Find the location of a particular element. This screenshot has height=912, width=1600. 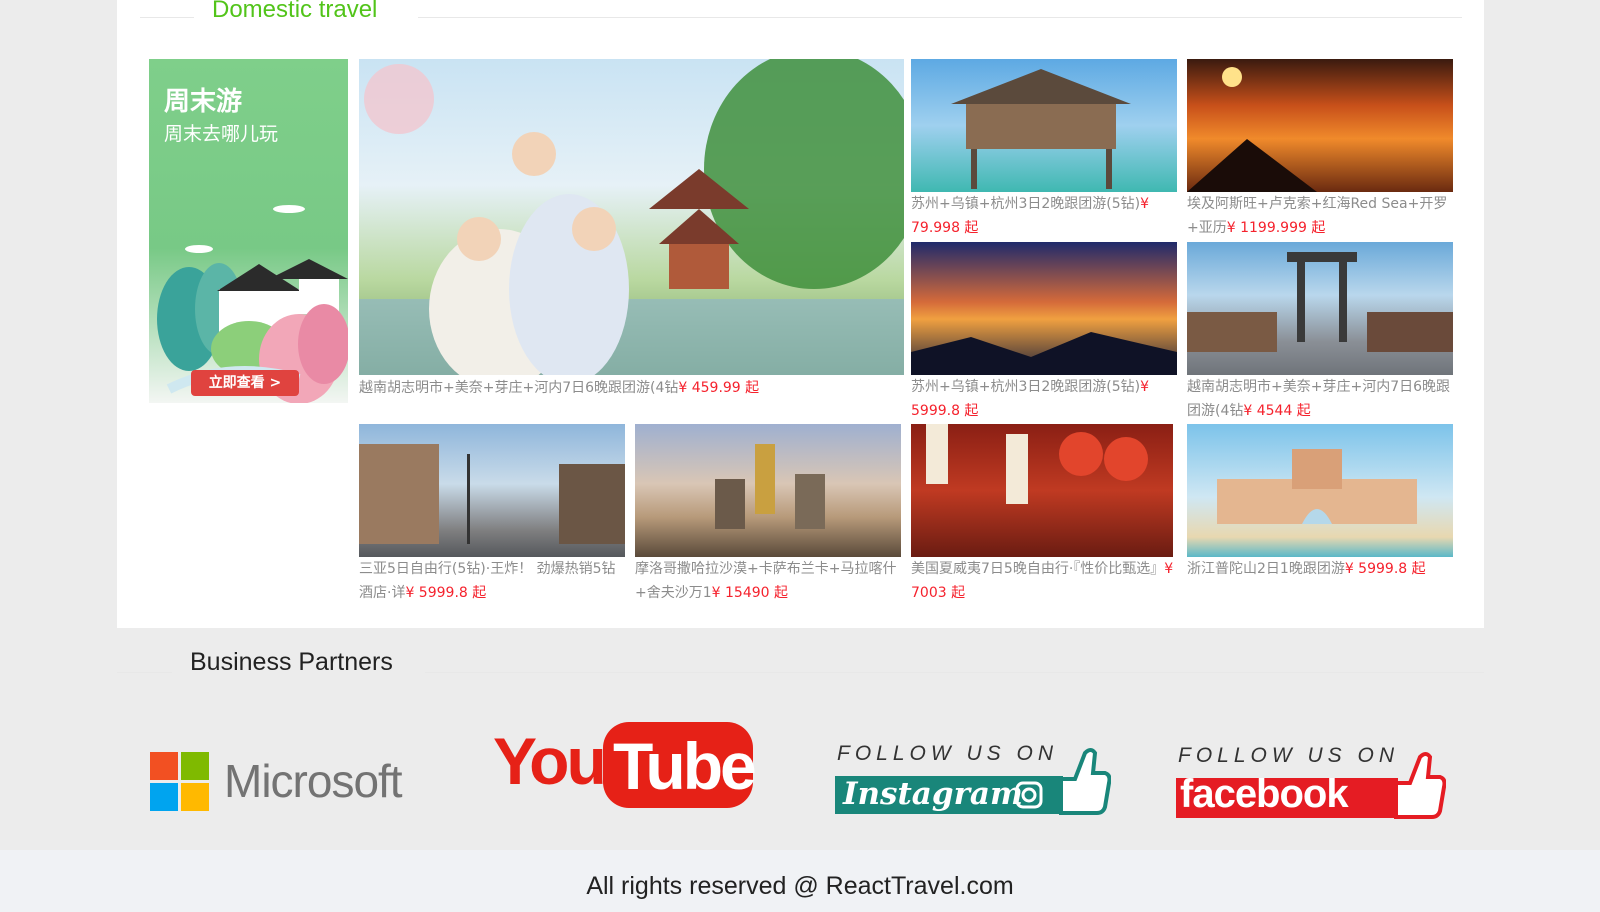

product-card: 三亚5日自由行(5钻)·王炸！ 劲爆热销5钻酒店·详¥ 5999.8 起 is located at coordinates (493, 514).